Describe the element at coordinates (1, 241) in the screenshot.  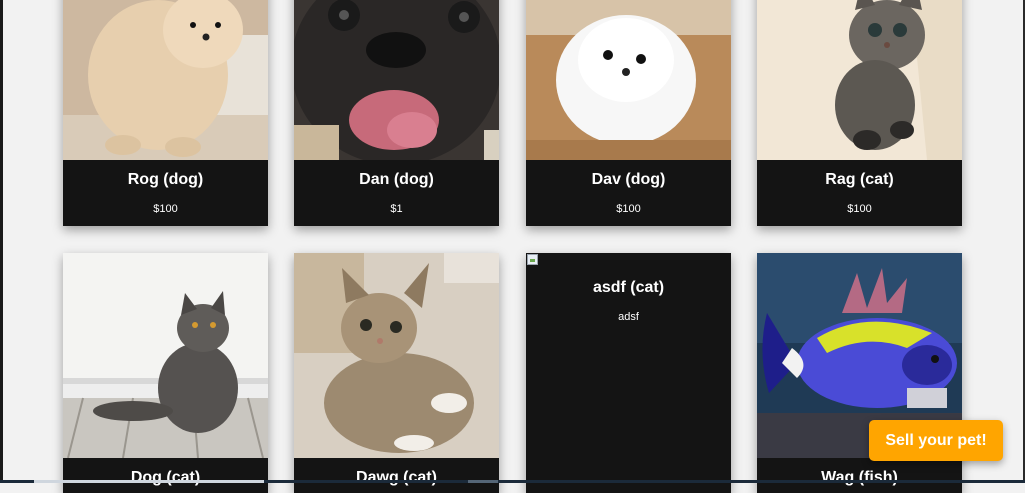
I see `window-left-edge` at that location.